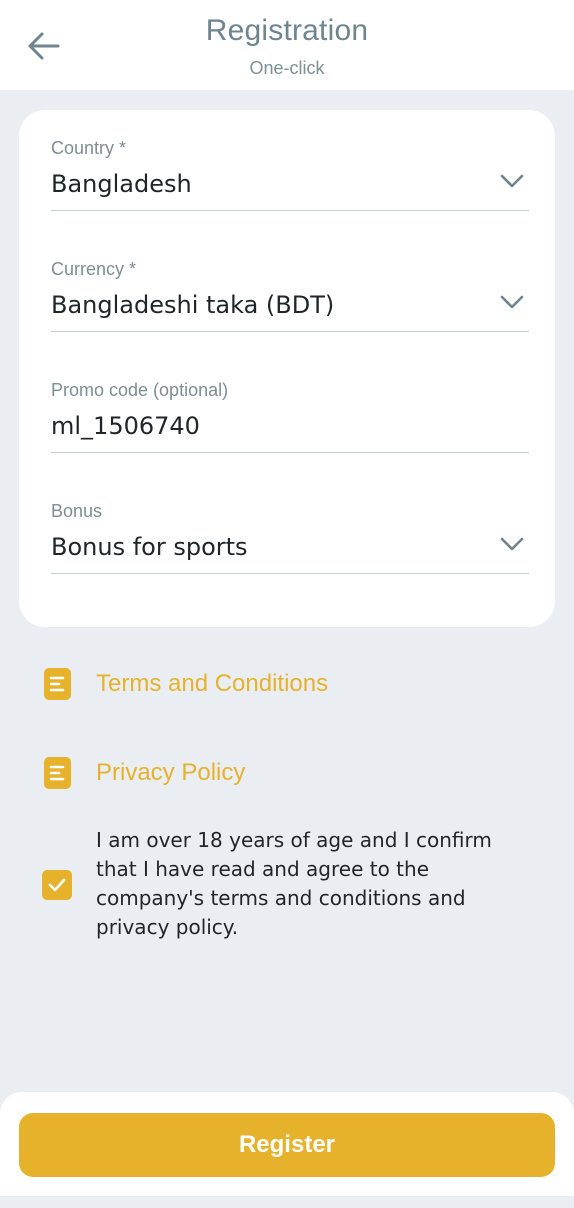  What do you see at coordinates (193, 305) in the screenshot?
I see `currency-value: Bangladeshi taka (BDT)` at bounding box center [193, 305].